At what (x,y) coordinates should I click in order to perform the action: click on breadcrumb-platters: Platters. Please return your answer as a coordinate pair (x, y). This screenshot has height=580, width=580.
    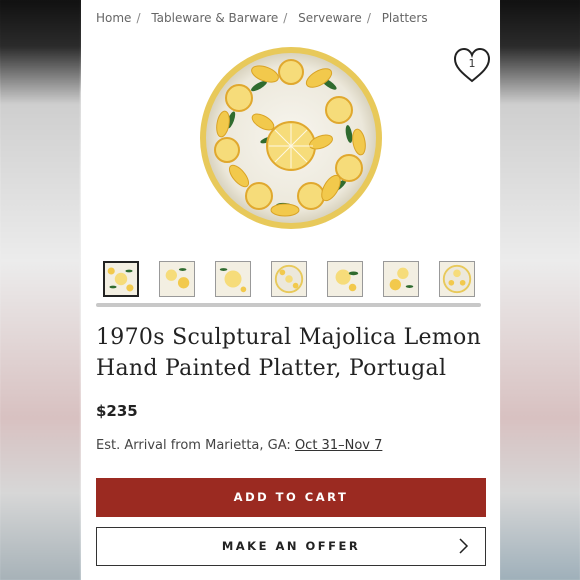
    Looking at the image, I should click on (405, 18).